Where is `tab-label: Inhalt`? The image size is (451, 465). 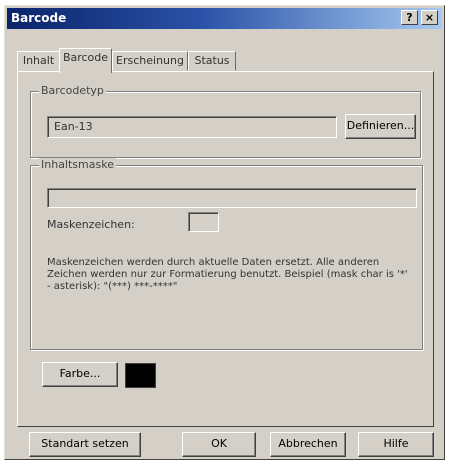 tab-label: Inhalt is located at coordinates (38, 60).